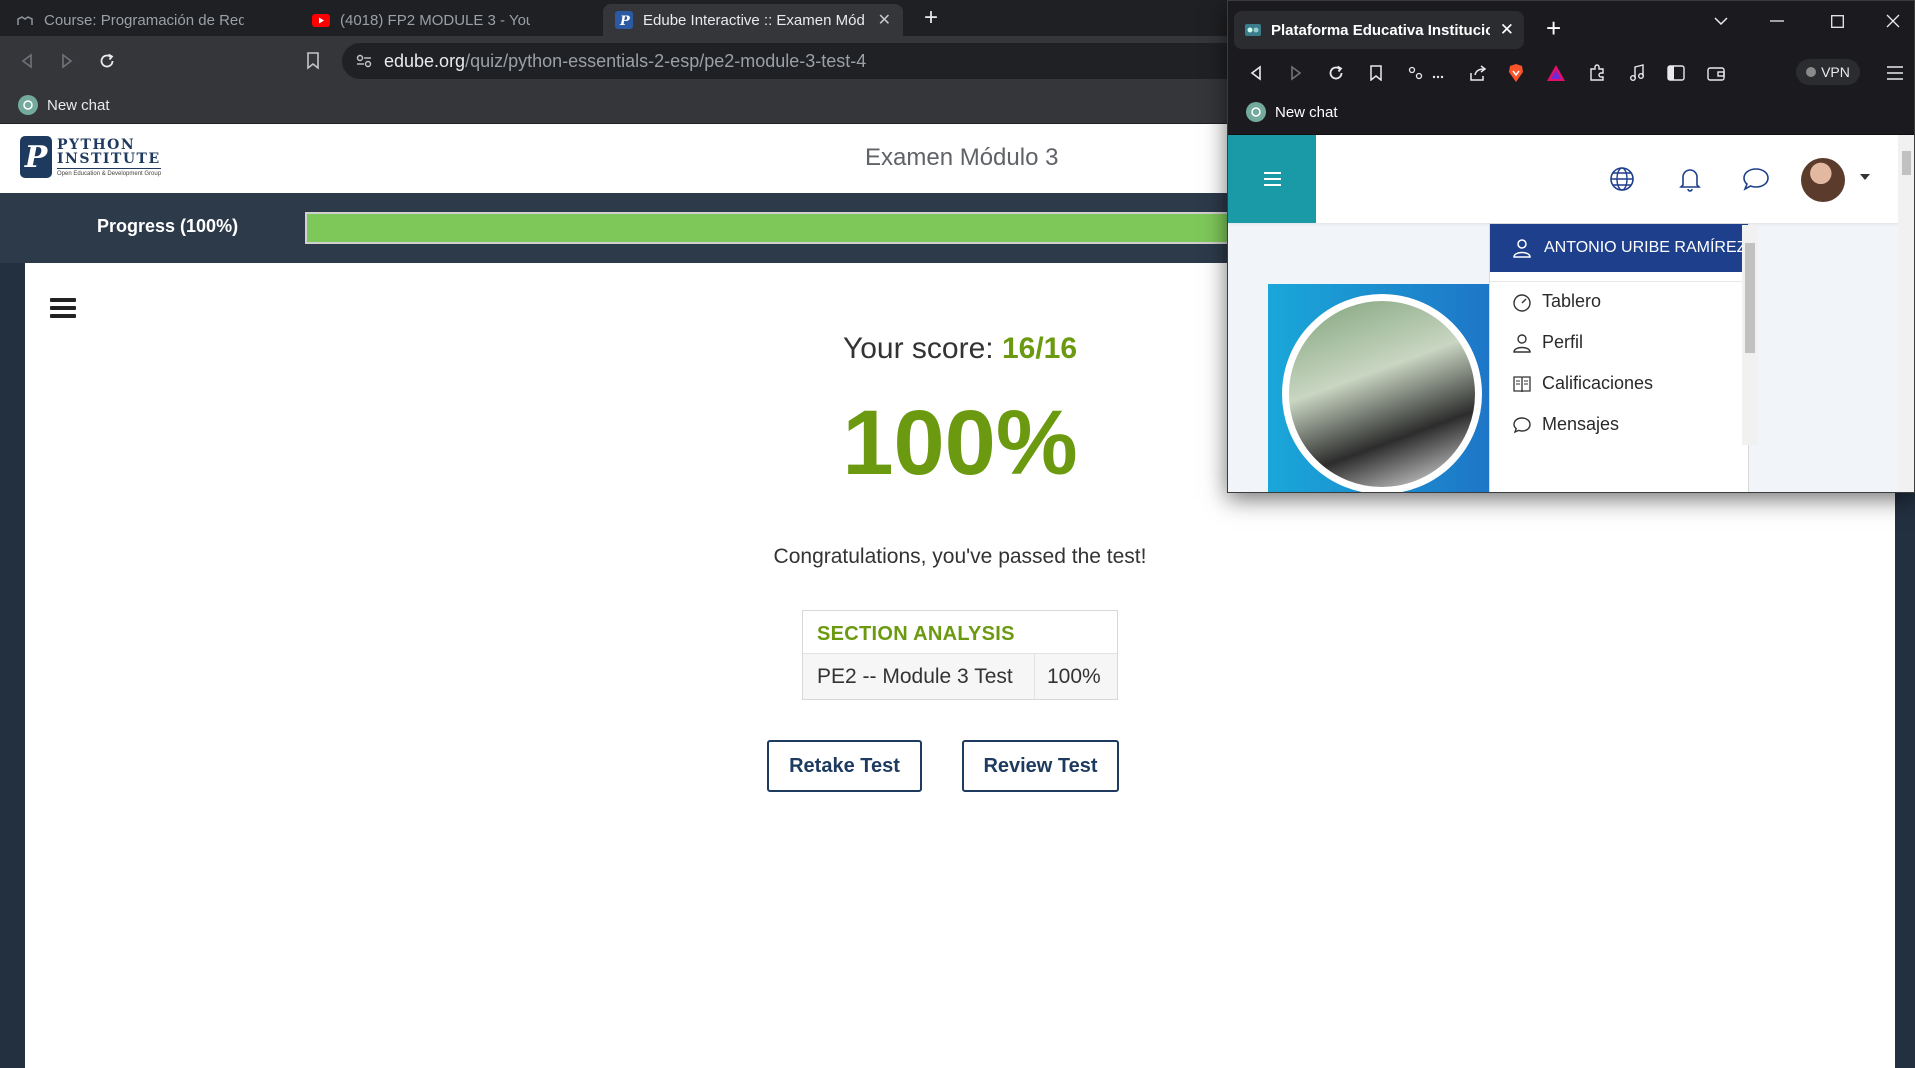 The image size is (1915, 1068). I want to click on menu-item-perfil: Perfil, so click(1547, 342).